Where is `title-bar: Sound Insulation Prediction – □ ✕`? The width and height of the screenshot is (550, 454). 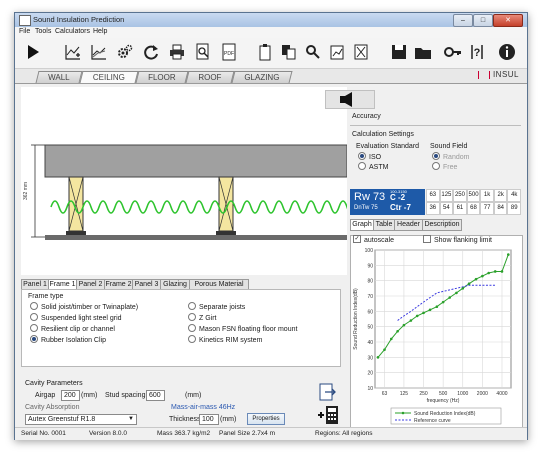
title-bar: Sound Insulation Prediction – □ ✕ is located at coordinates (271, 20).